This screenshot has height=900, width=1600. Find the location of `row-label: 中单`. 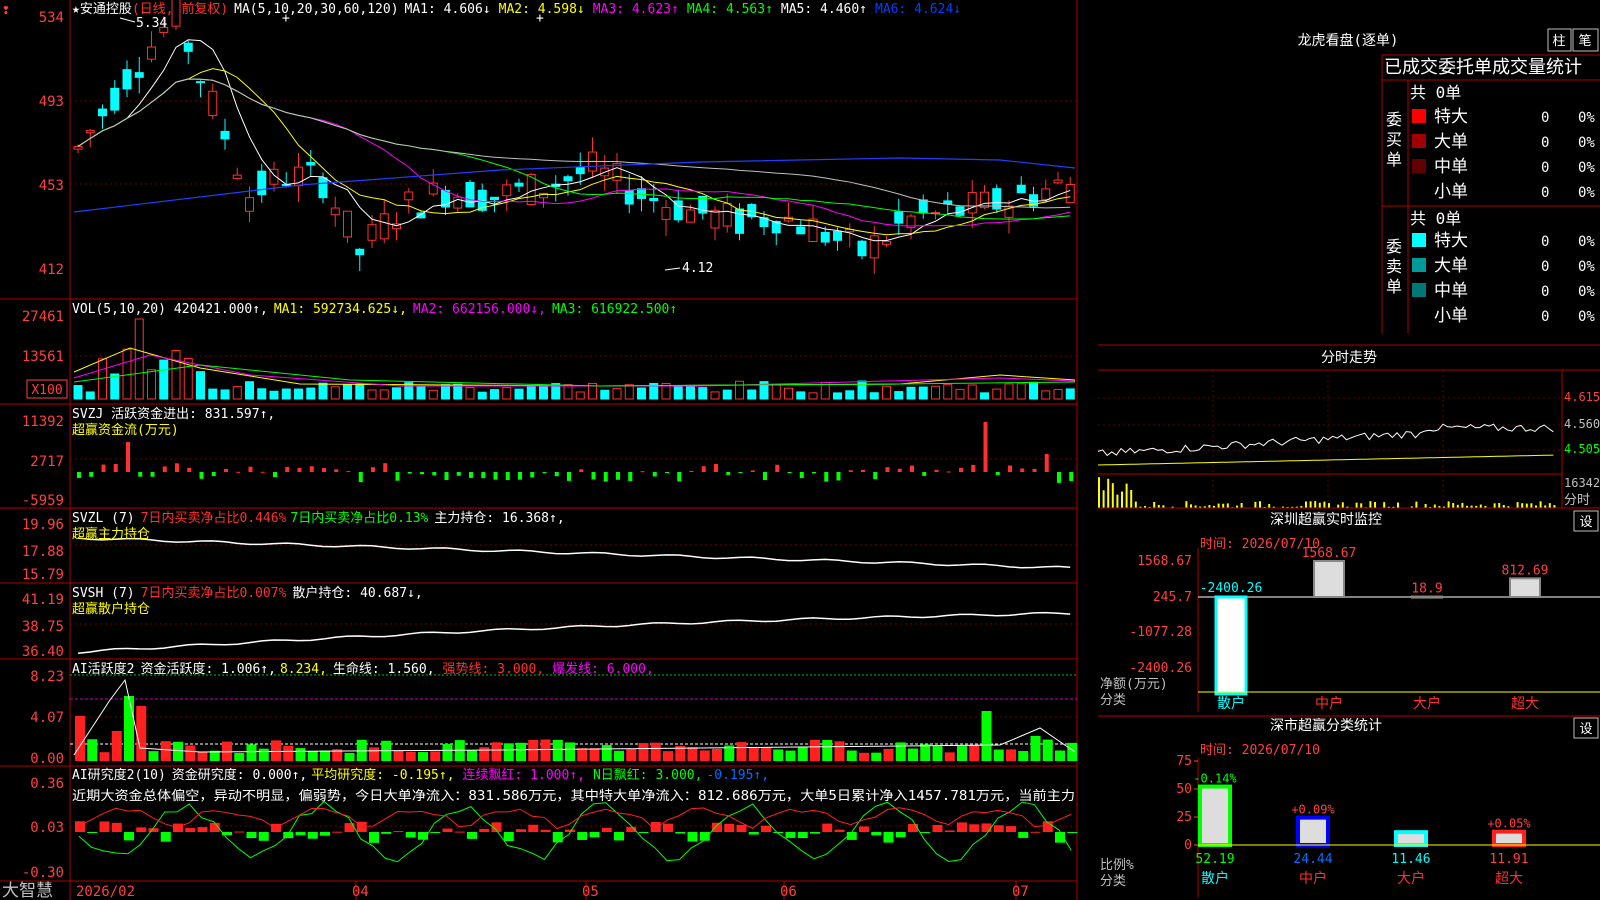

row-label: 中单 is located at coordinates (1451, 167).